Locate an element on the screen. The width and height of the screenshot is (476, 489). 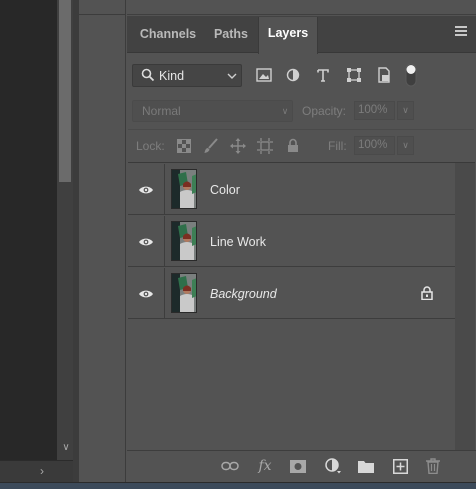
panel-menu-icon is located at coordinates (463, 33).